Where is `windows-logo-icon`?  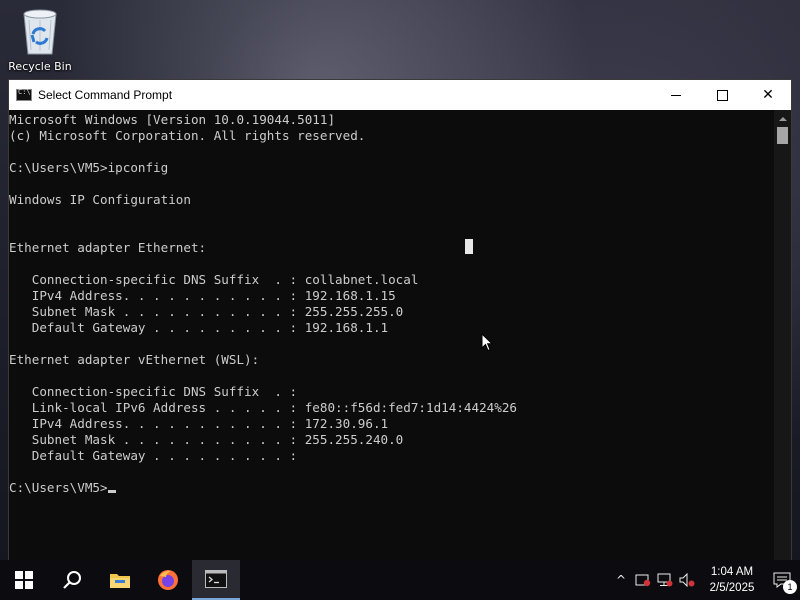 windows-logo-icon is located at coordinates (24, 580).